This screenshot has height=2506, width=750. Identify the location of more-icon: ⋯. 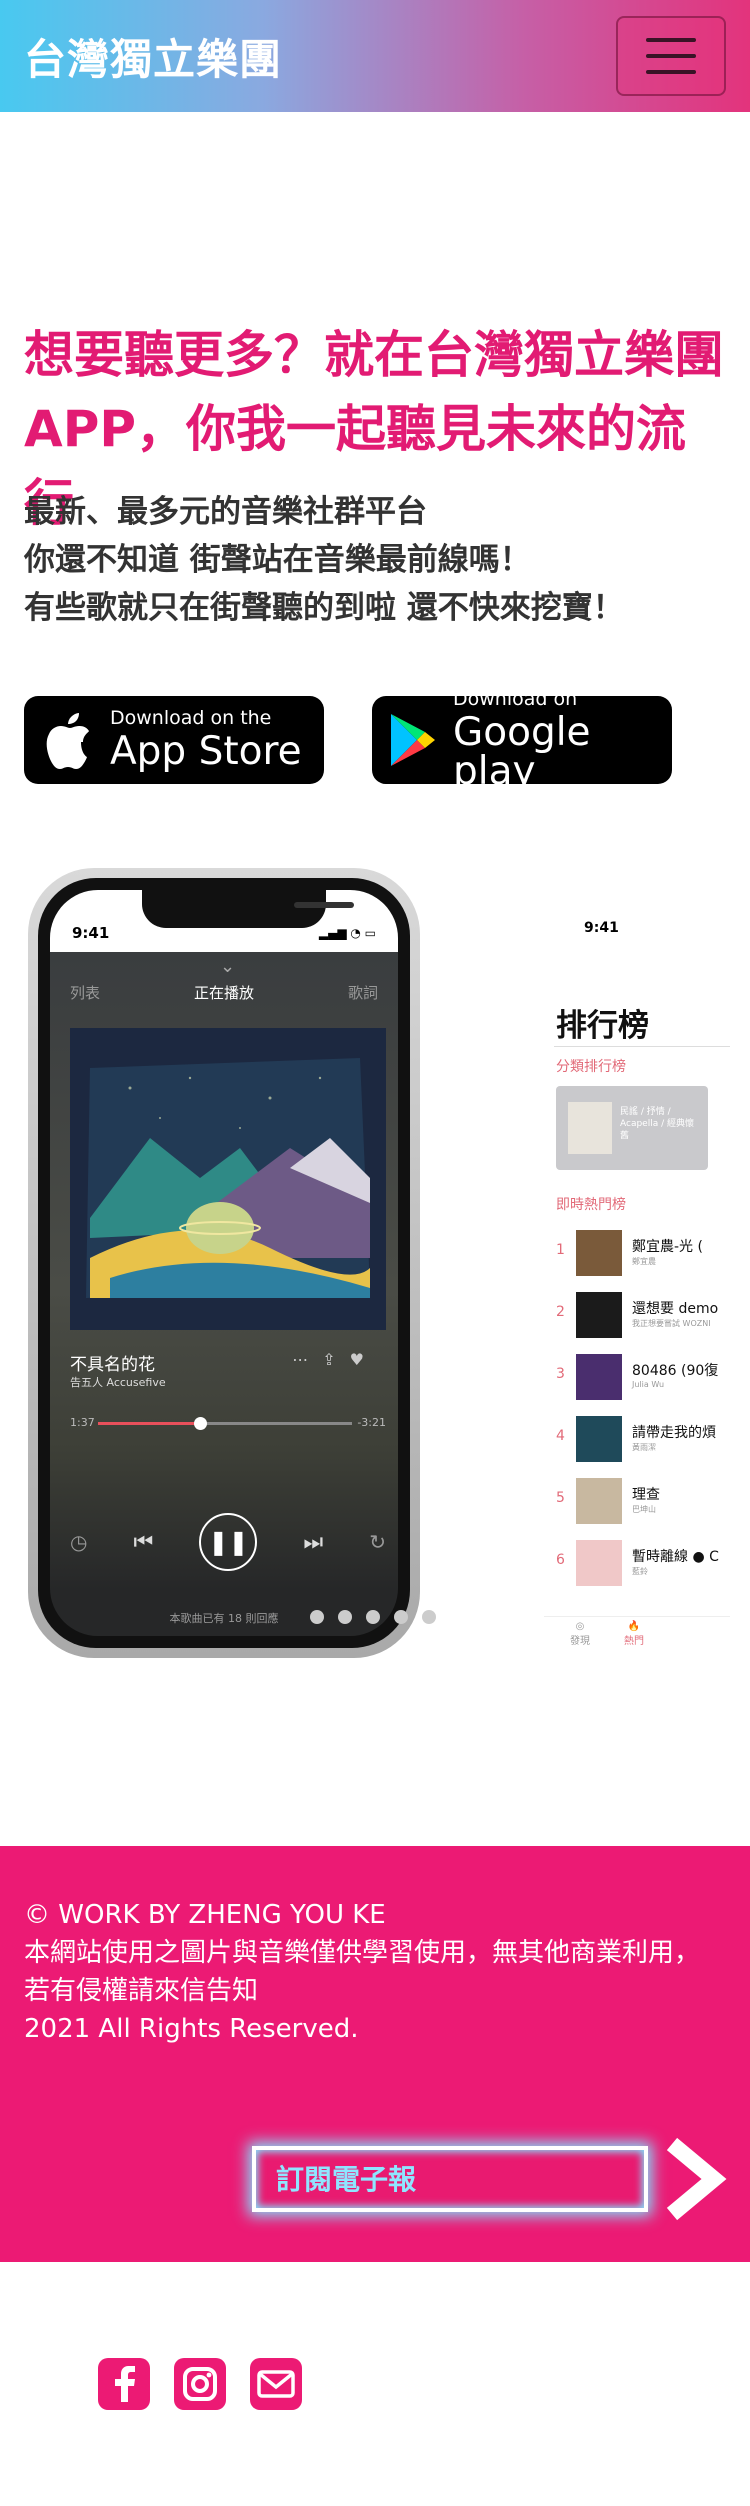
(307, 1359).